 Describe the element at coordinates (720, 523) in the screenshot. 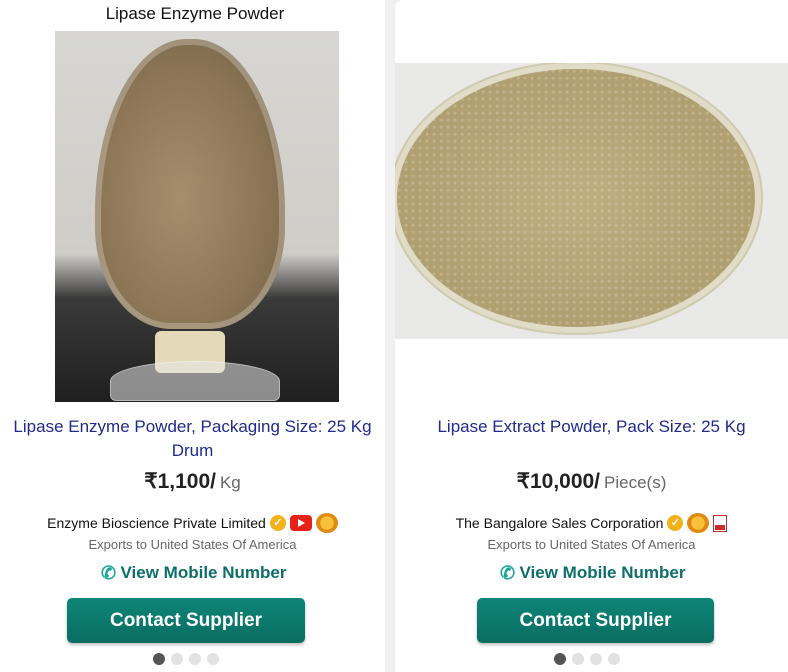

I see `pdf-icon` at that location.